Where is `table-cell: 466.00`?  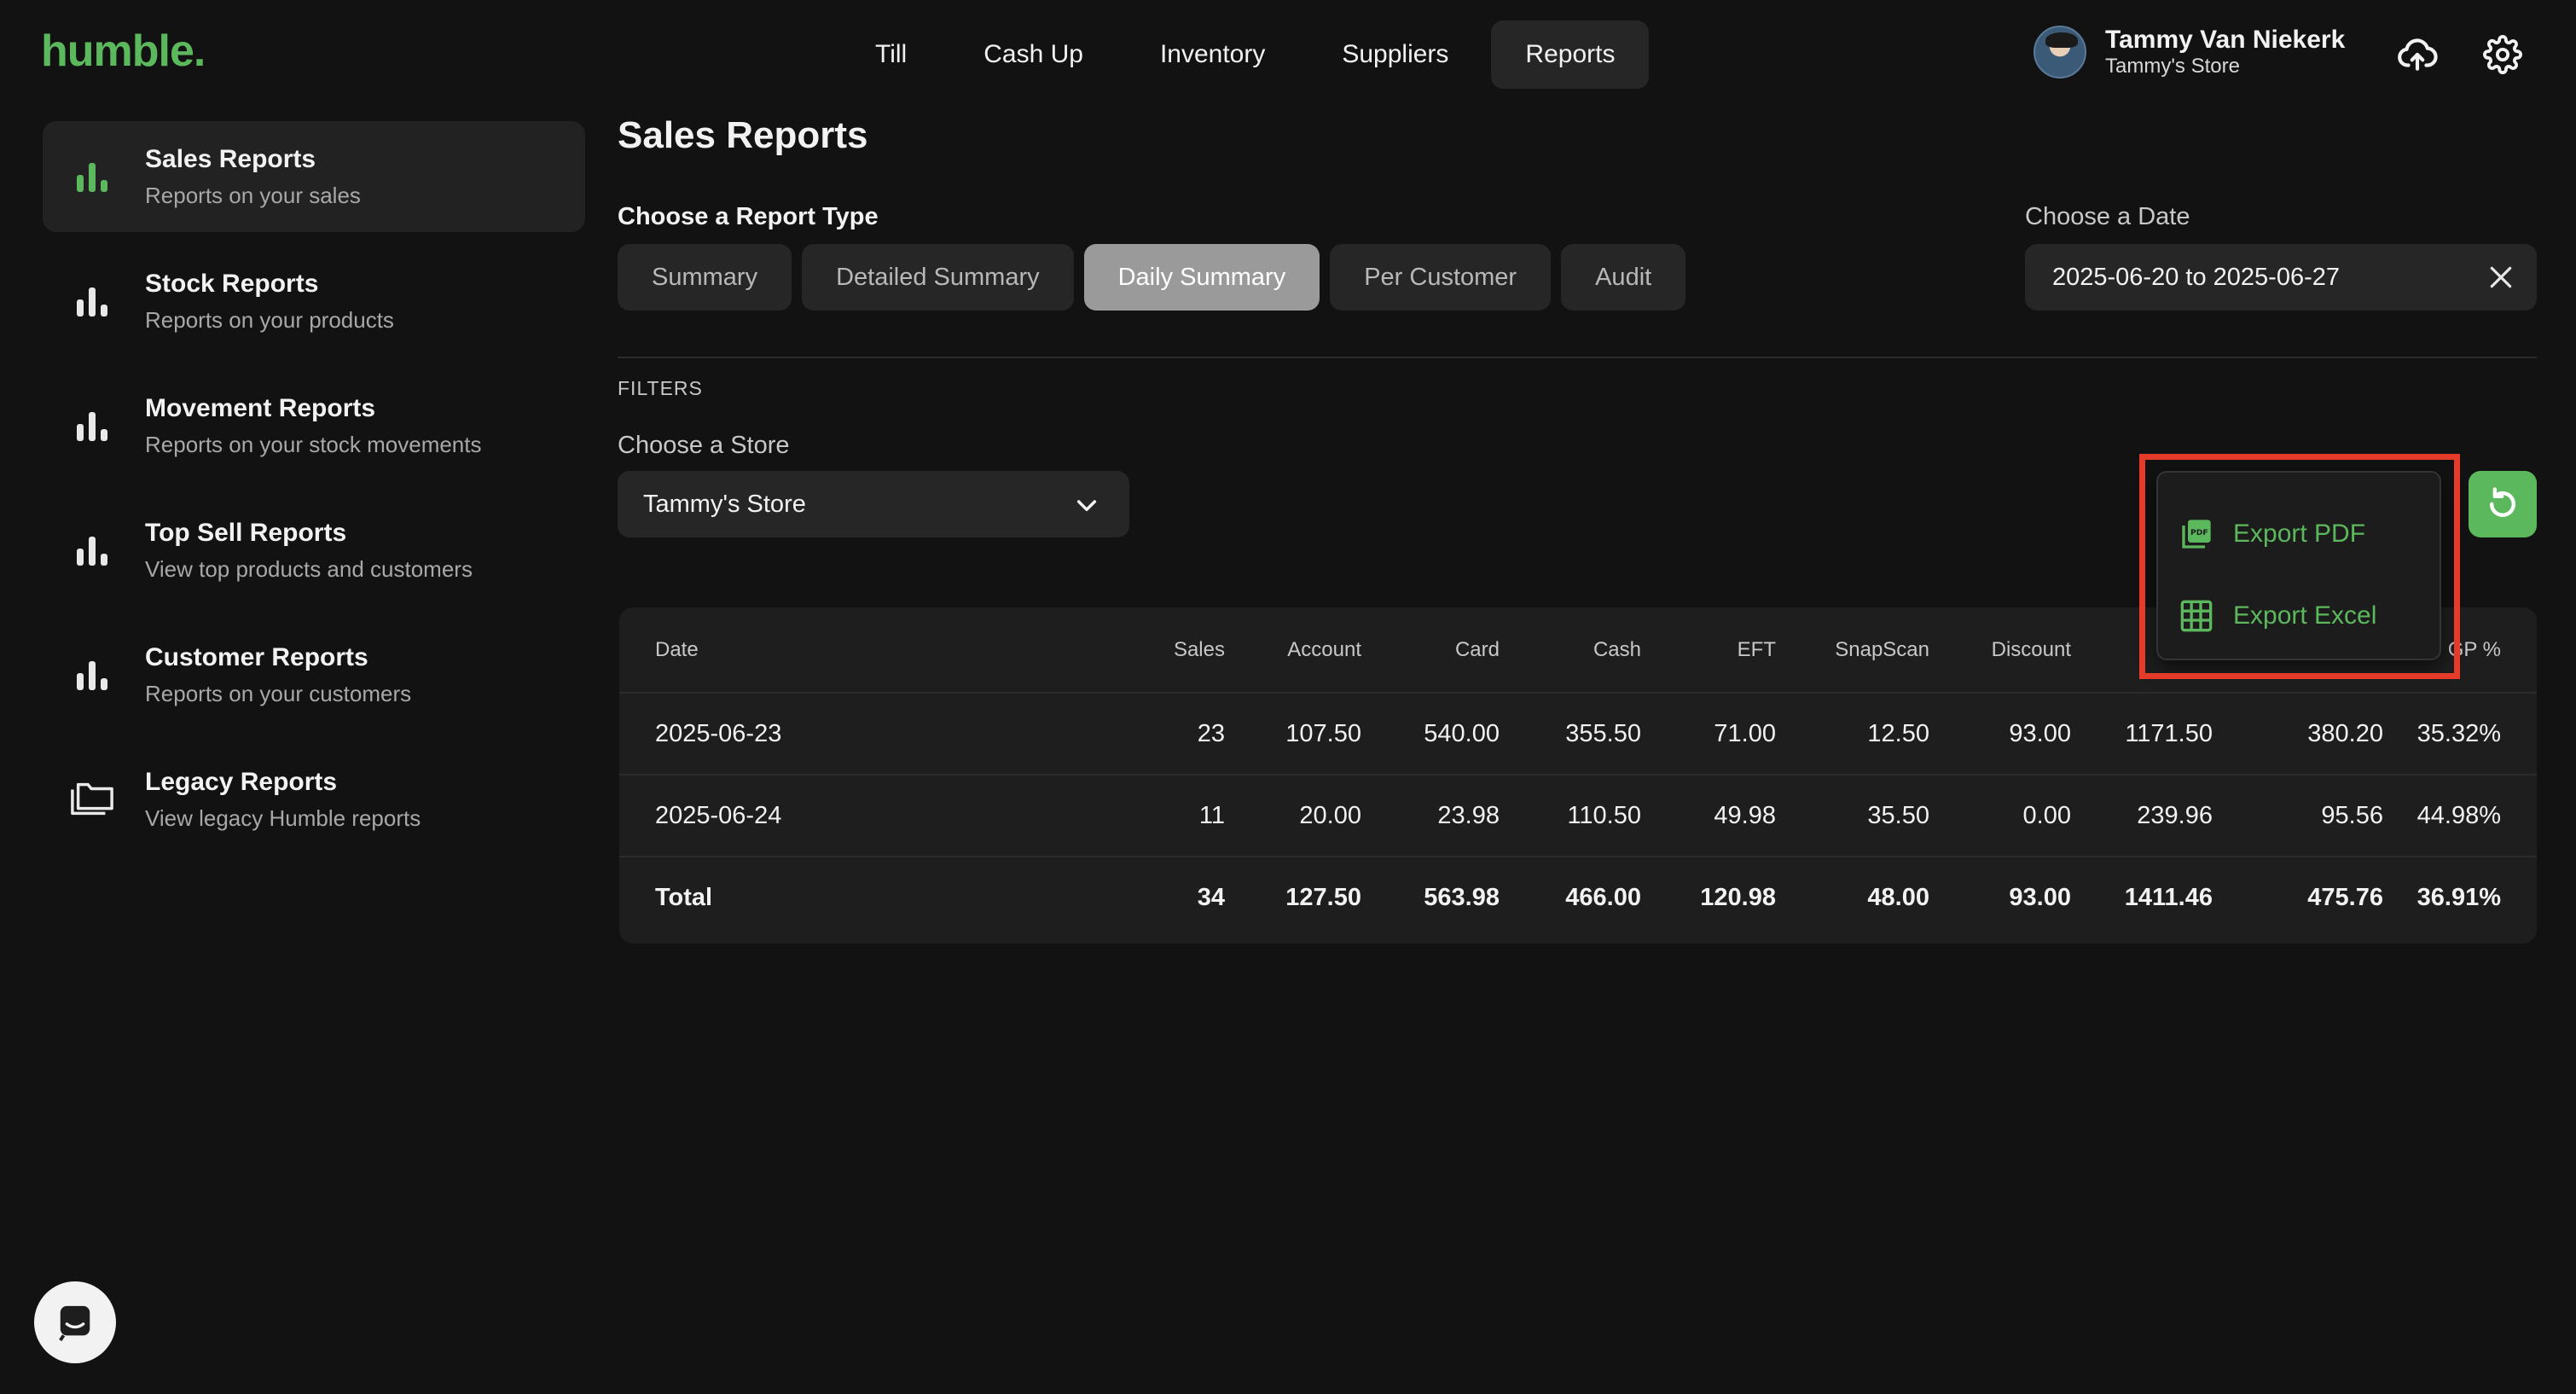
table-cell: 466.00 is located at coordinates (1603, 897).